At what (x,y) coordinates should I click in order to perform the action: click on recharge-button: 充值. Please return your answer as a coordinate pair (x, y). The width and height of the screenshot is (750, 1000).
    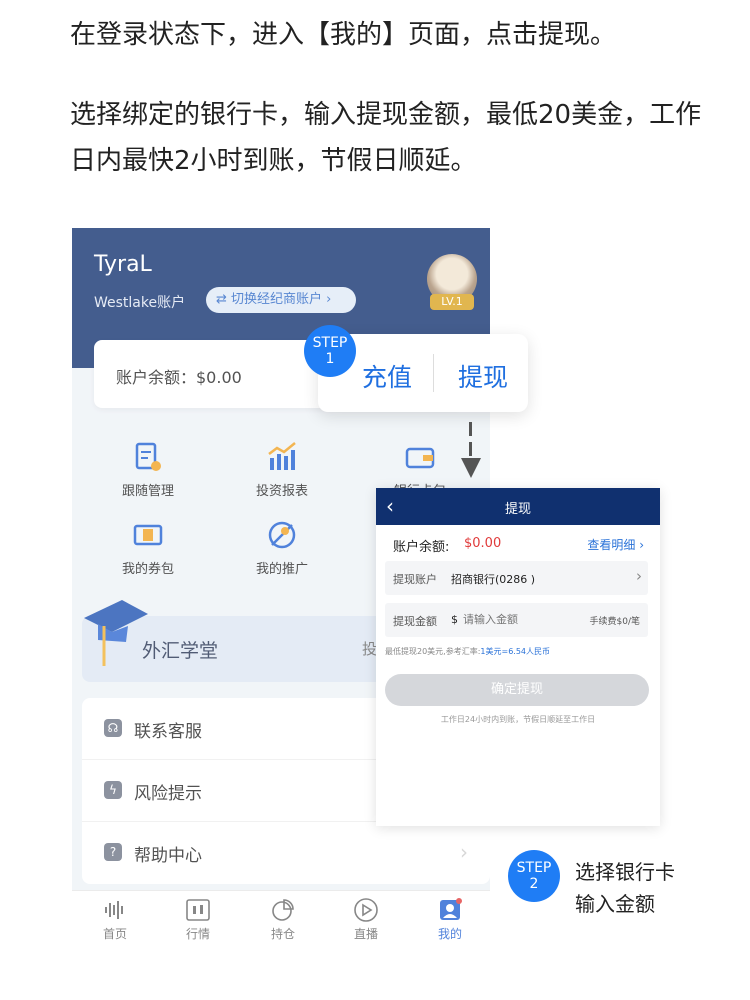
    Looking at the image, I should click on (387, 376).